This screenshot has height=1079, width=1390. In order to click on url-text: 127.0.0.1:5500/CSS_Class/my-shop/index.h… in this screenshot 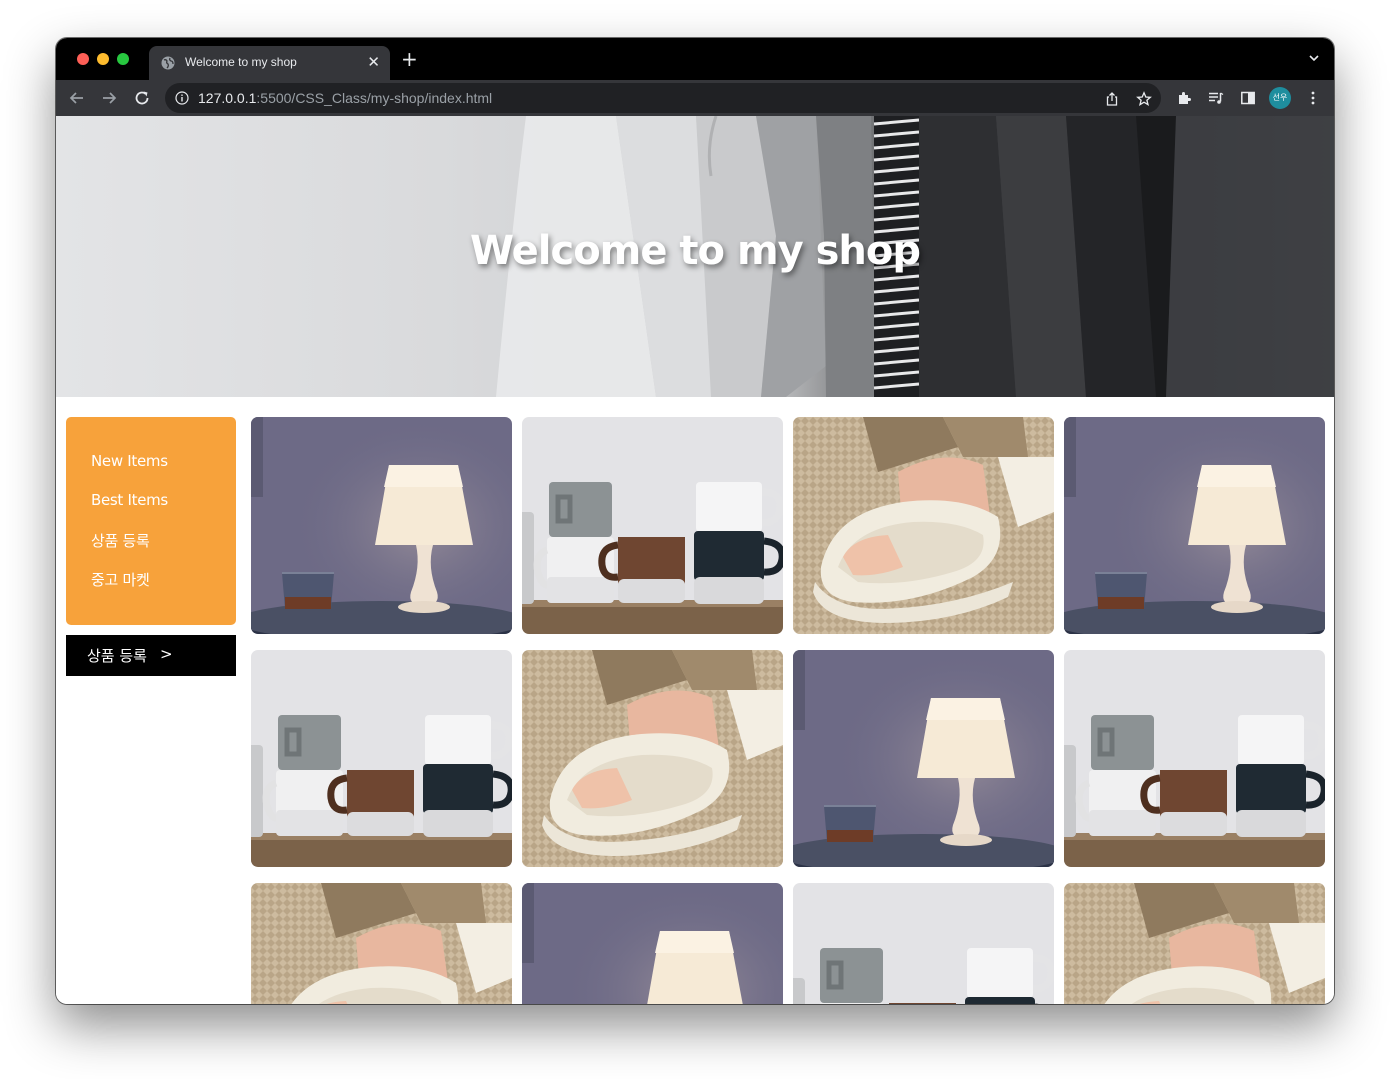, I will do `click(345, 98)`.